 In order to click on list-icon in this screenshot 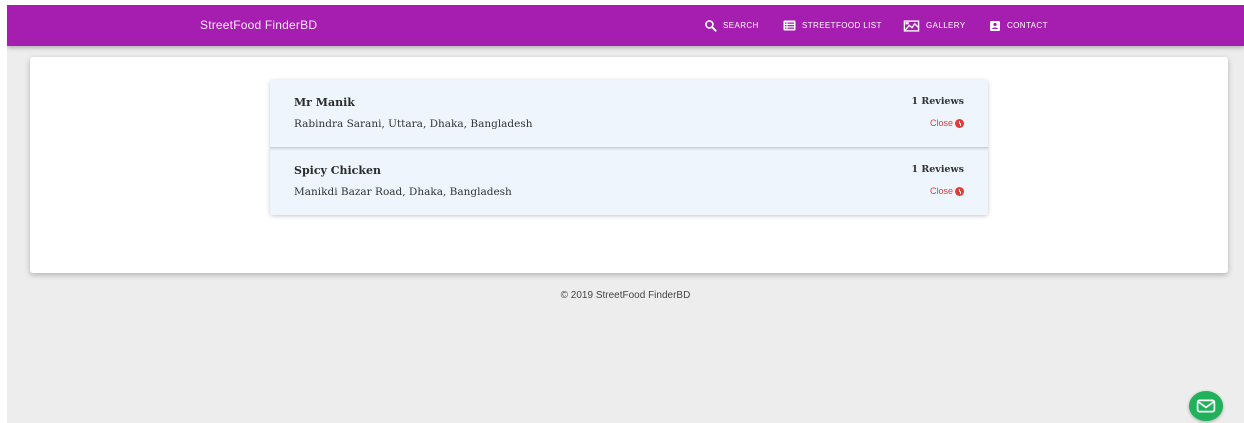, I will do `click(789, 25)`.